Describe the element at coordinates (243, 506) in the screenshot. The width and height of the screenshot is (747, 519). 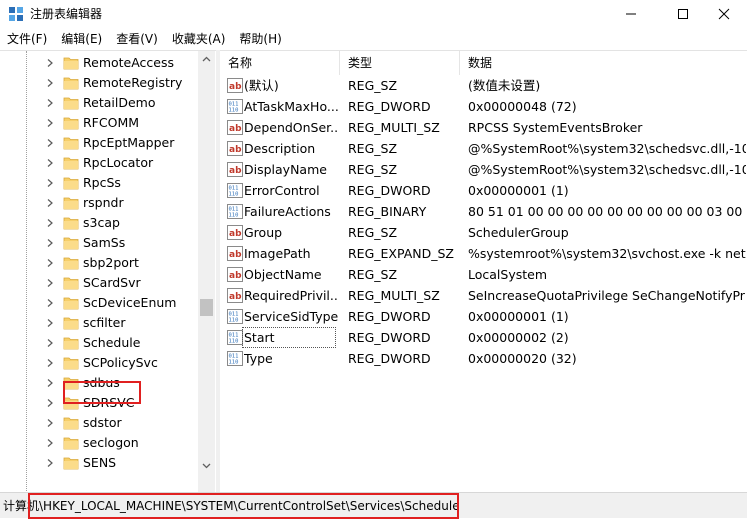
I see `status-path-highlight` at that location.